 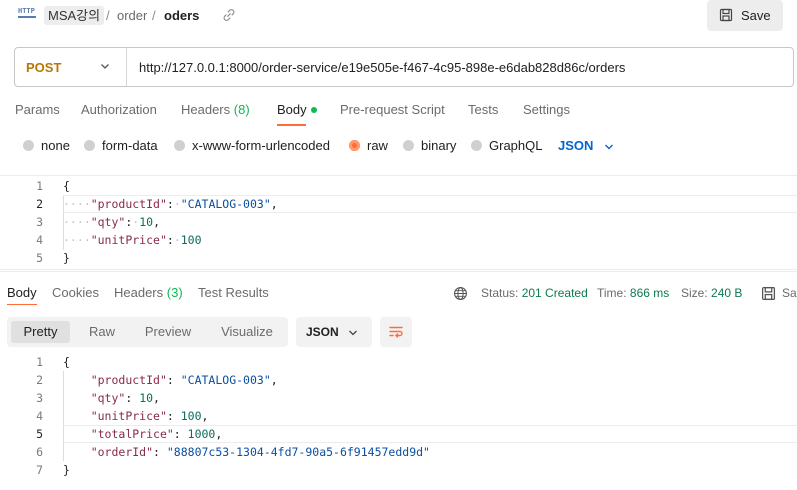 What do you see at coordinates (43, 67) in the screenshot?
I see `method-select: POST` at bounding box center [43, 67].